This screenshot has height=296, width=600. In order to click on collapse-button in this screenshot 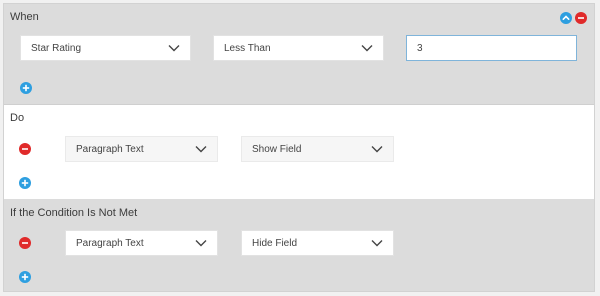, I will do `click(566, 18)`.